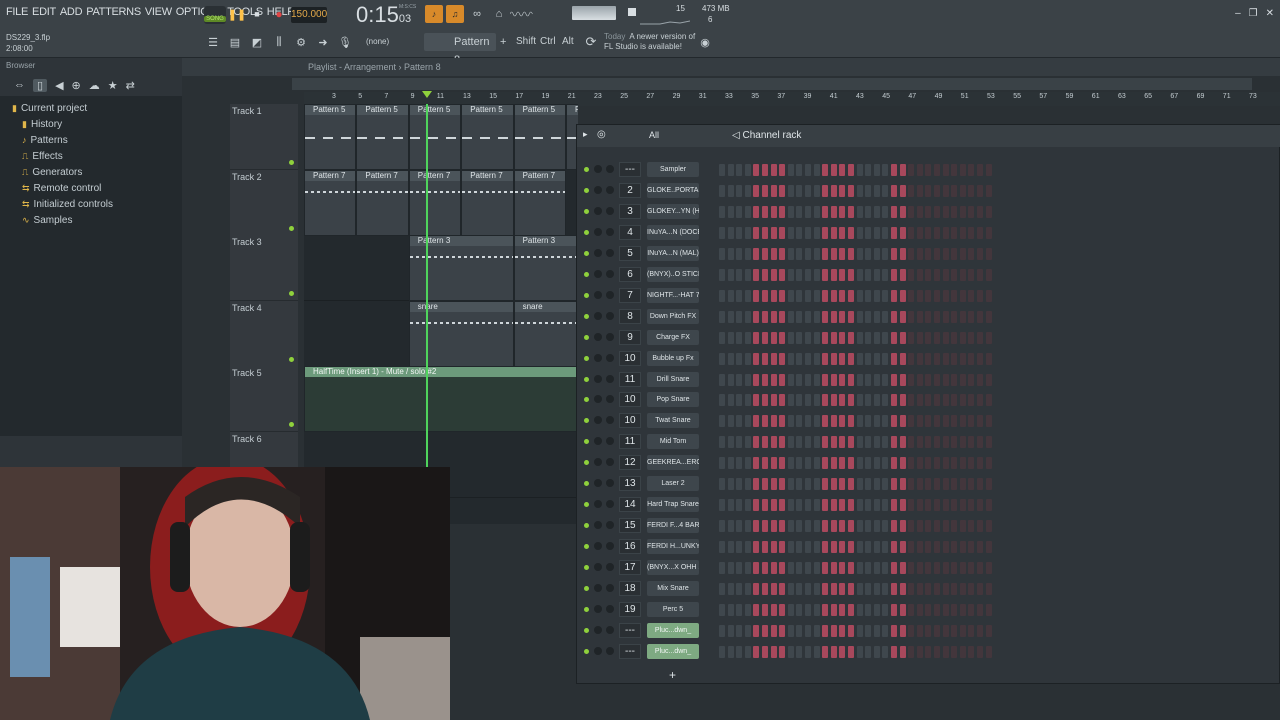 The height and width of the screenshot is (720, 1280). Describe the element at coordinates (526, 41) in the screenshot. I see `shift-key: Shift` at that location.